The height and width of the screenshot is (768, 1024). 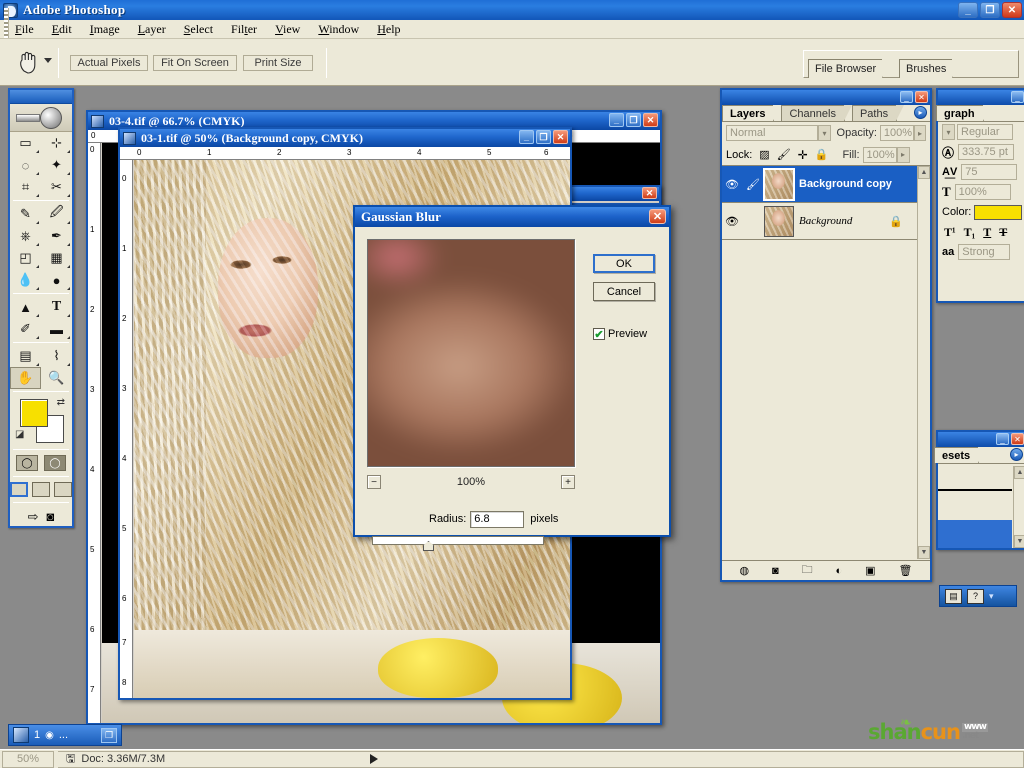 I want to click on new-group-icon: 🗀, so click(x=807, y=570).